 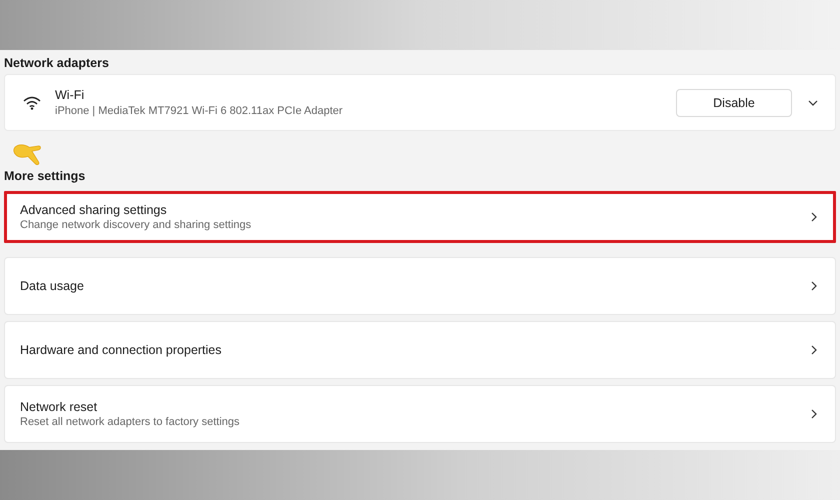 I want to click on row-title: Data usage, so click(x=52, y=286).